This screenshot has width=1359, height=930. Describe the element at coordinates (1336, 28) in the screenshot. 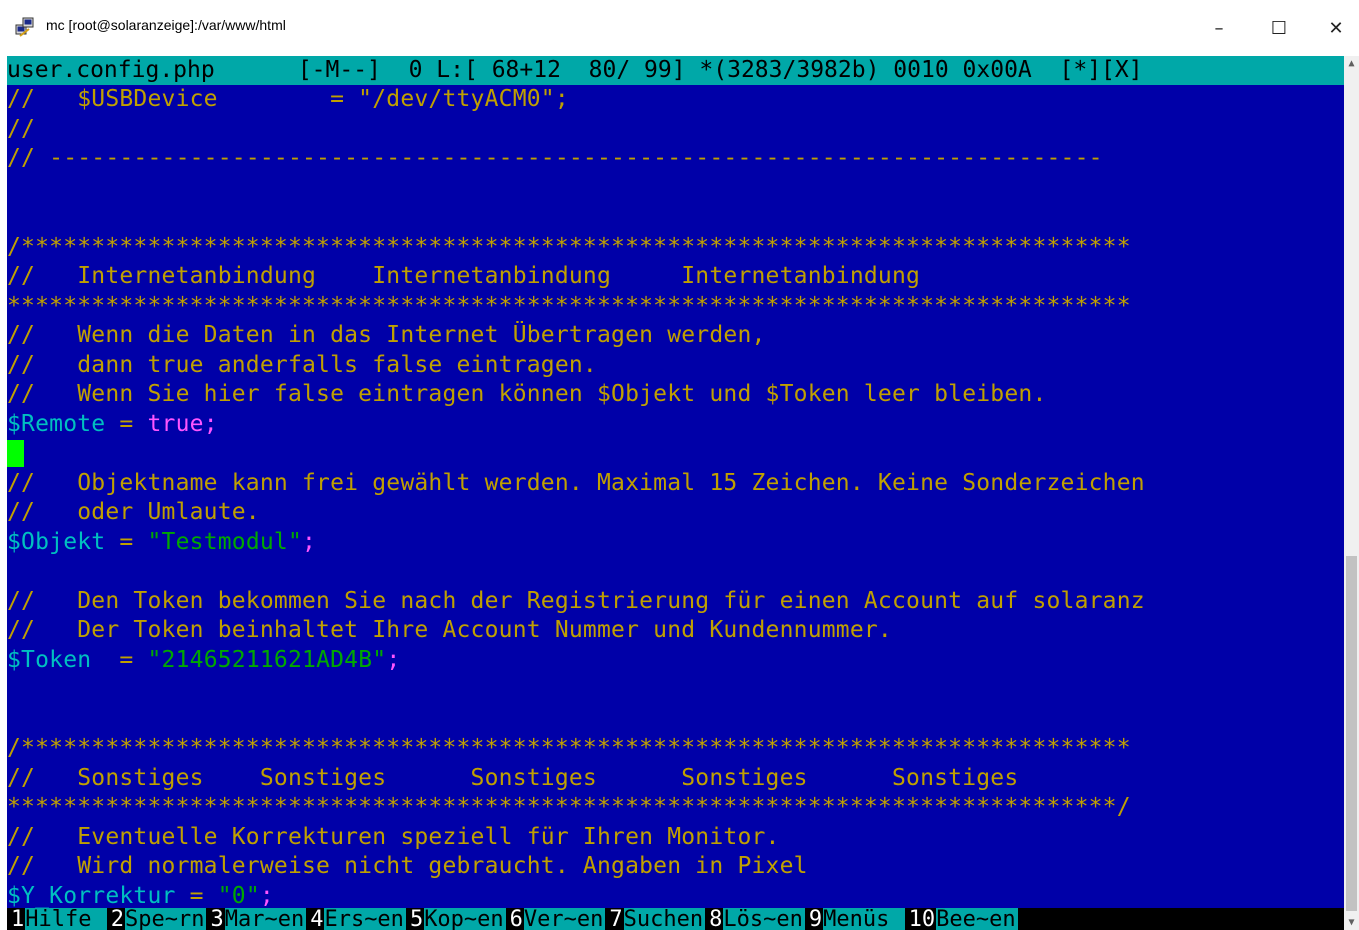

I see `close-button: ✕` at that location.